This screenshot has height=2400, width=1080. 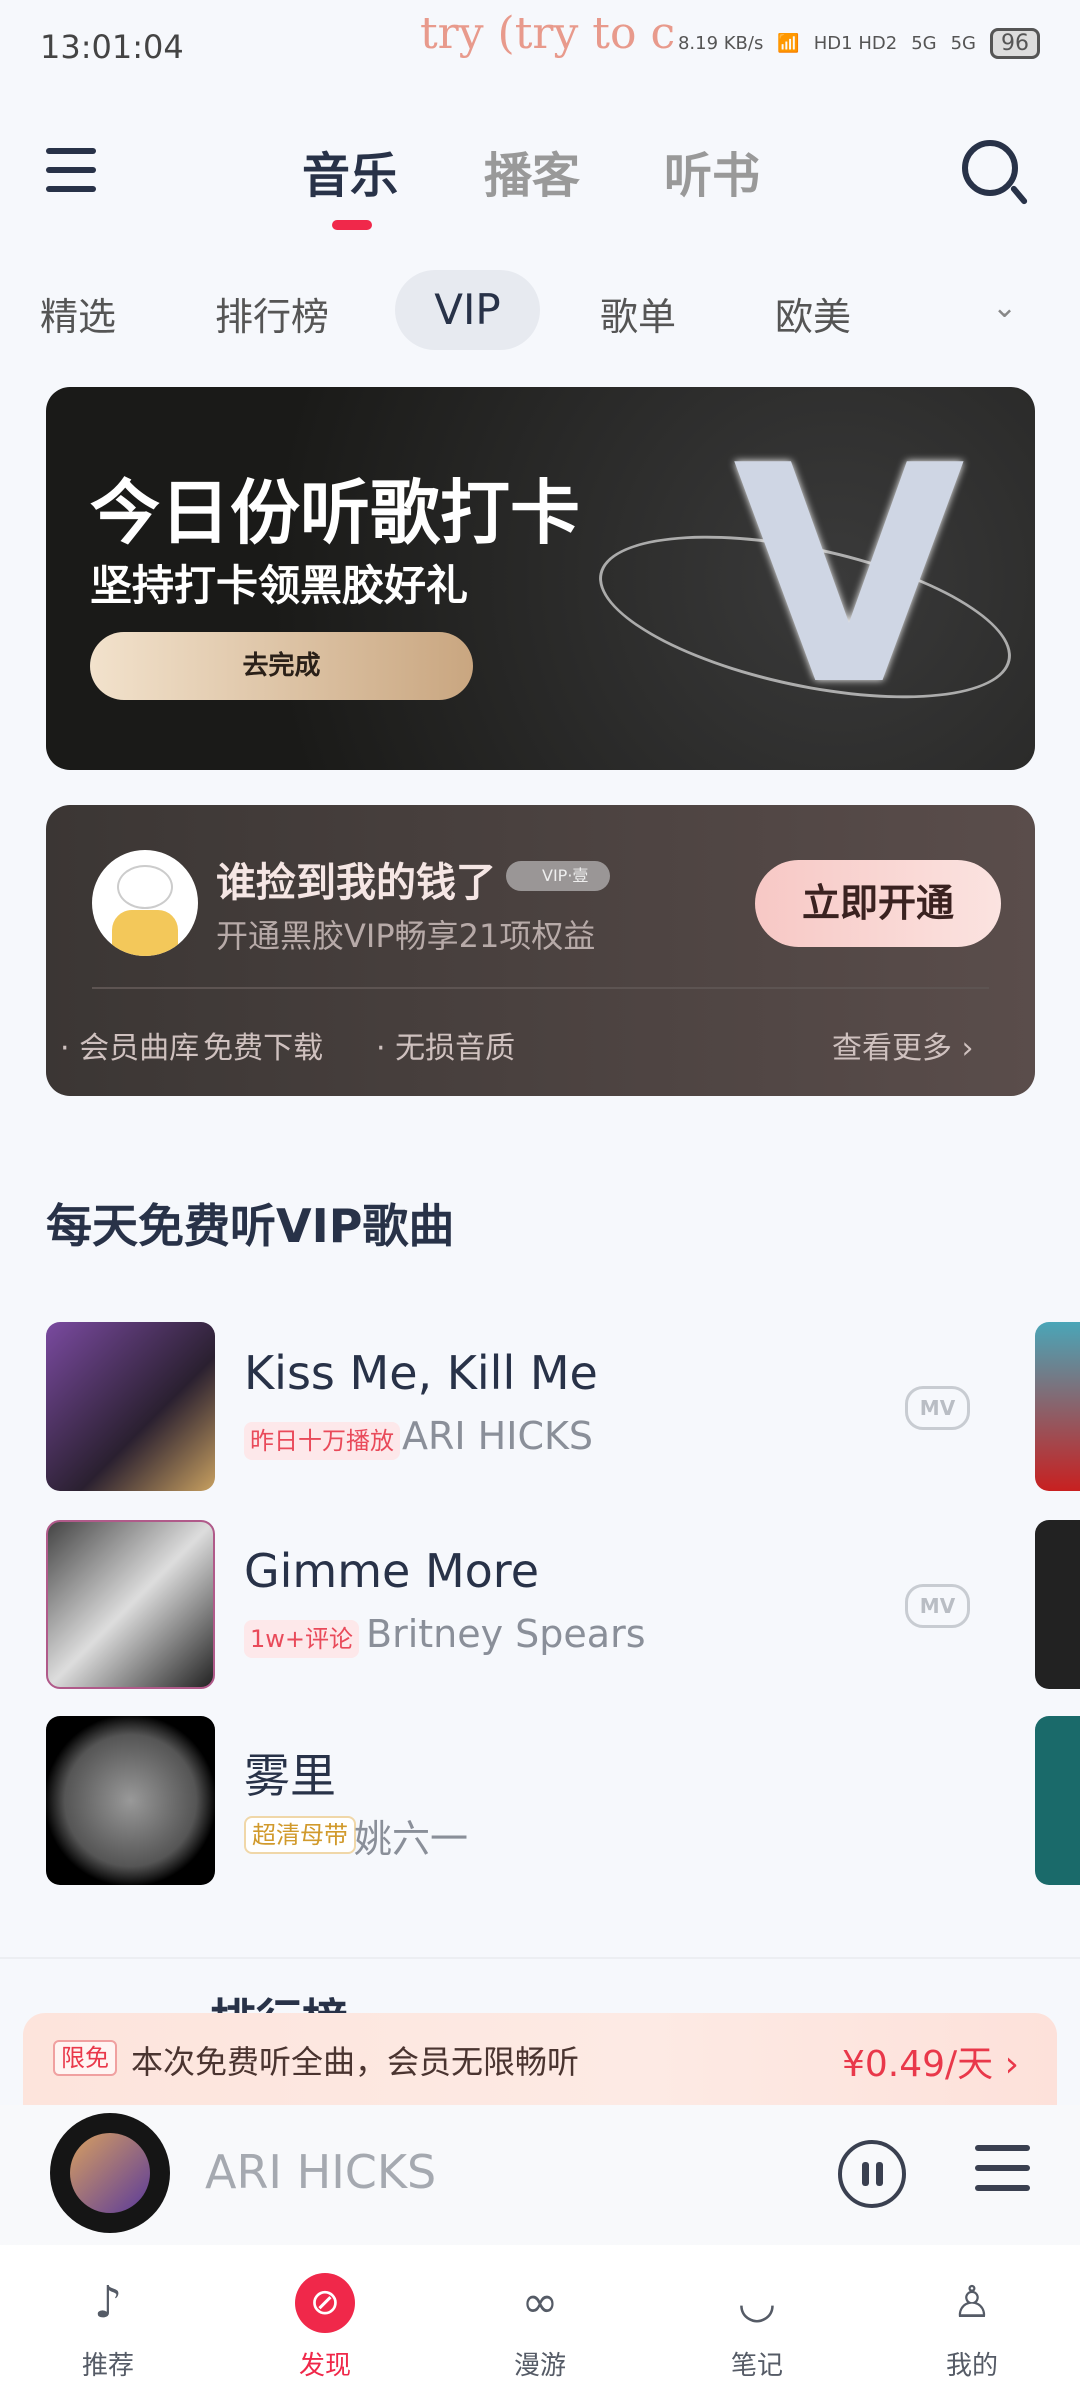 I want to click on free-listen-promo: 限免 本次免费听全曲，会员无限畅听 ¥0.49/天 ›, so click(x=540, y=2059).